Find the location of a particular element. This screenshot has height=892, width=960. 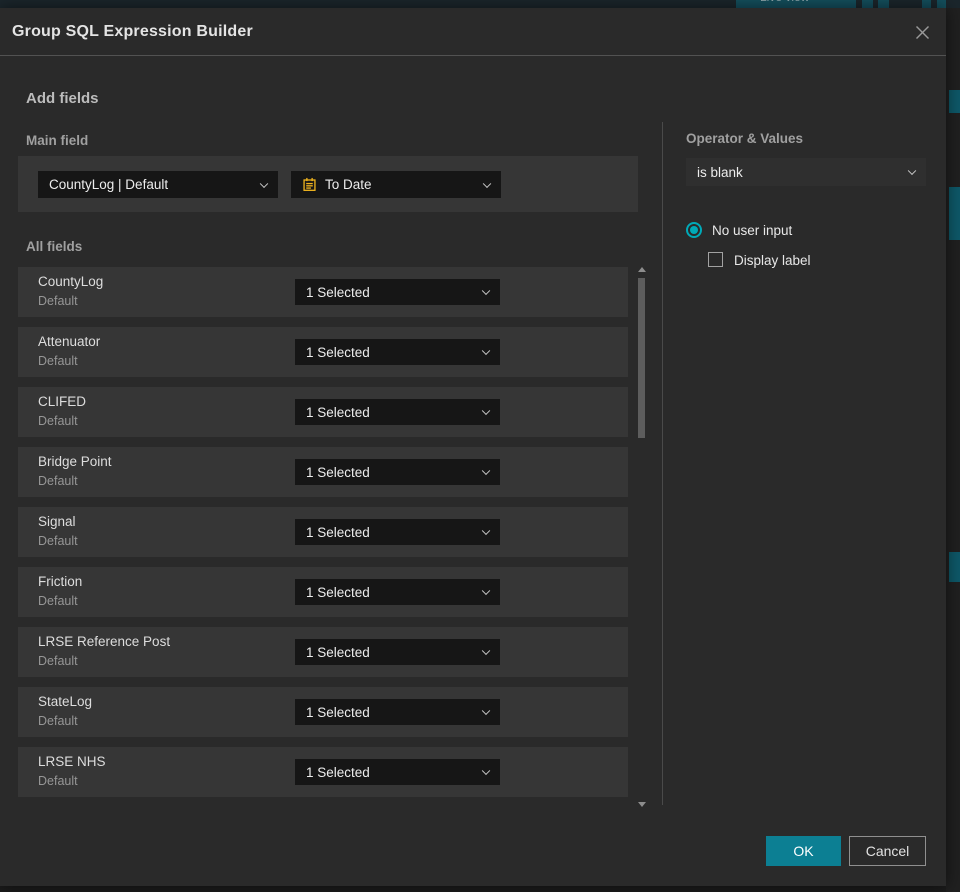

field-row: Signal Default 1 Selected is located at coordinates (323, 532).